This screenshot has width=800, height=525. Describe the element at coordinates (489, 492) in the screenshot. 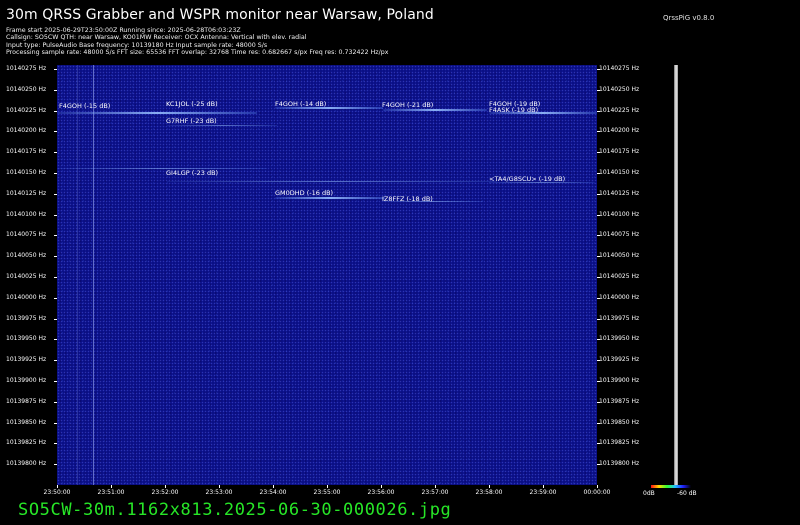

I see `x-tick-label: 23:58:00` at that location.